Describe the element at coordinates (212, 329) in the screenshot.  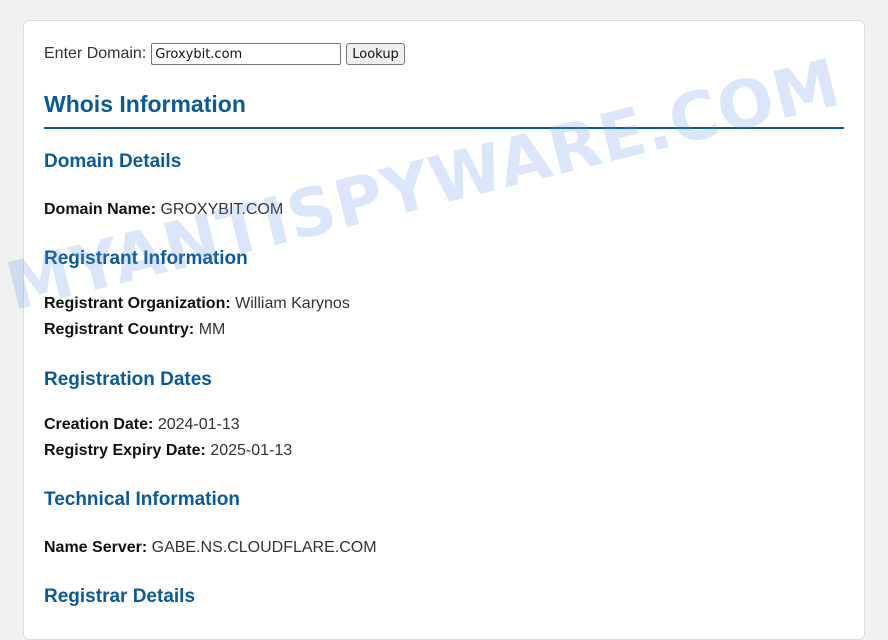
I see `field-value: MM` at that location.